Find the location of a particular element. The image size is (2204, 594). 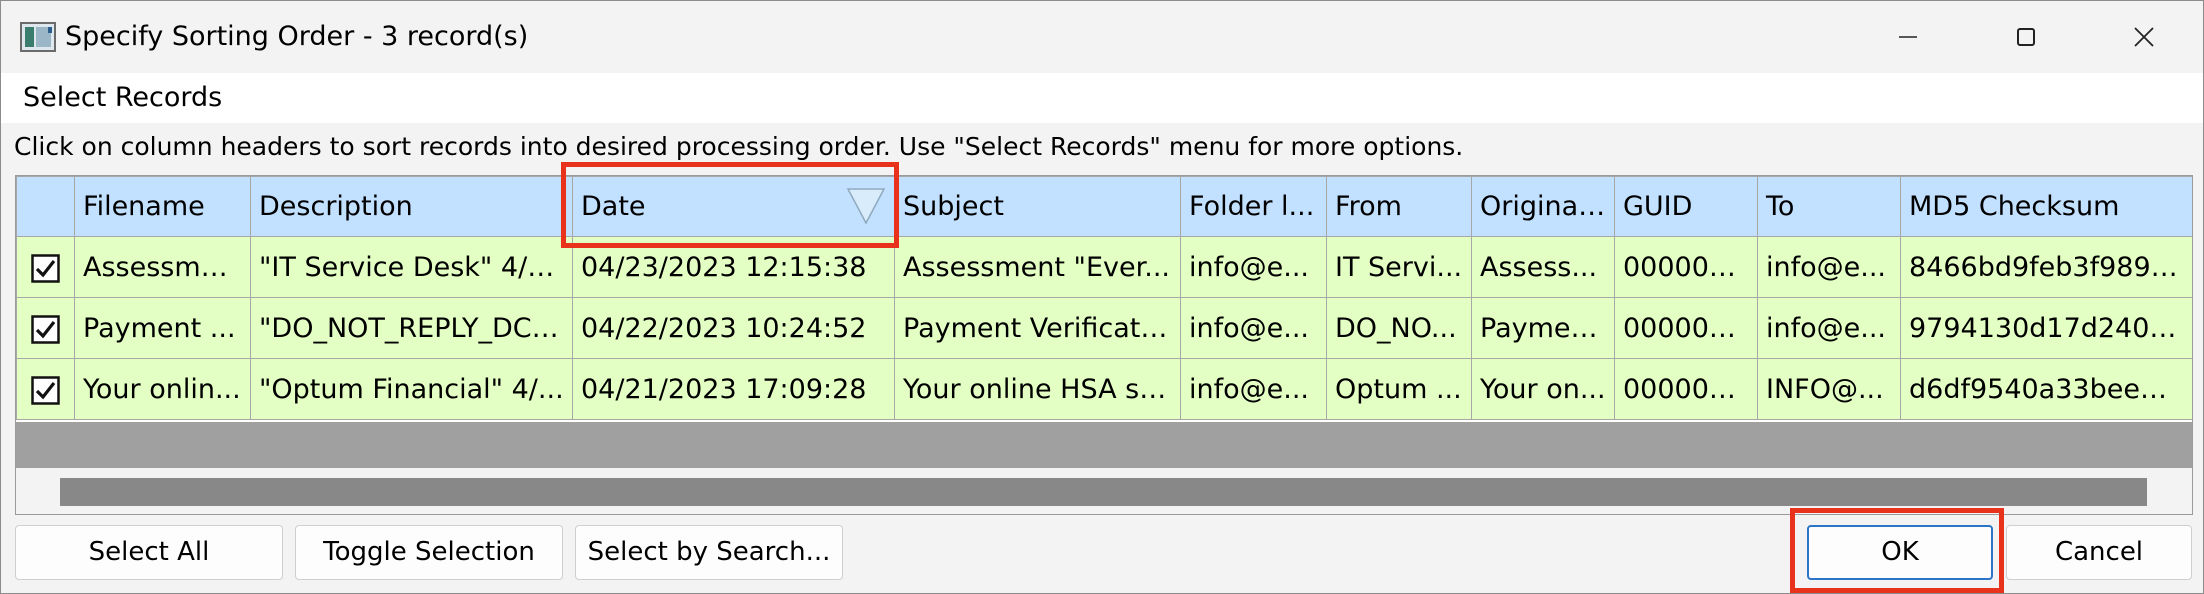

minimize-icon is located at coordinates (1908, 37).